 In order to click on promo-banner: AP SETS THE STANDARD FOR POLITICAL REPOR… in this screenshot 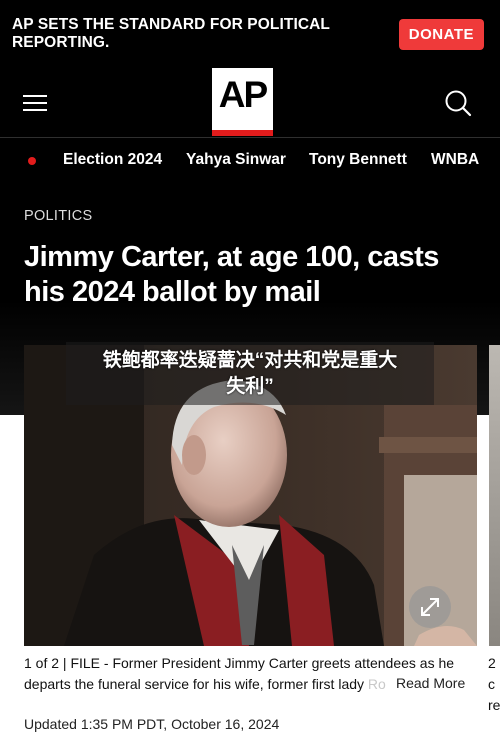, I will do `click(250, 34)`.